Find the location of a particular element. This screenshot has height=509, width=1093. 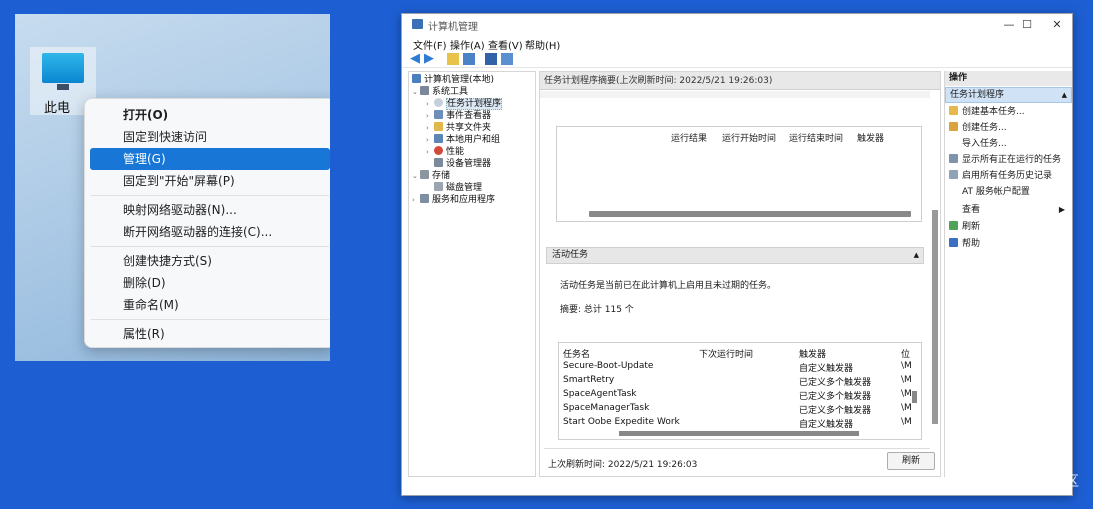

tree-item-services-apps: › 服务和应用程序 is located at coordinates (453, 200).